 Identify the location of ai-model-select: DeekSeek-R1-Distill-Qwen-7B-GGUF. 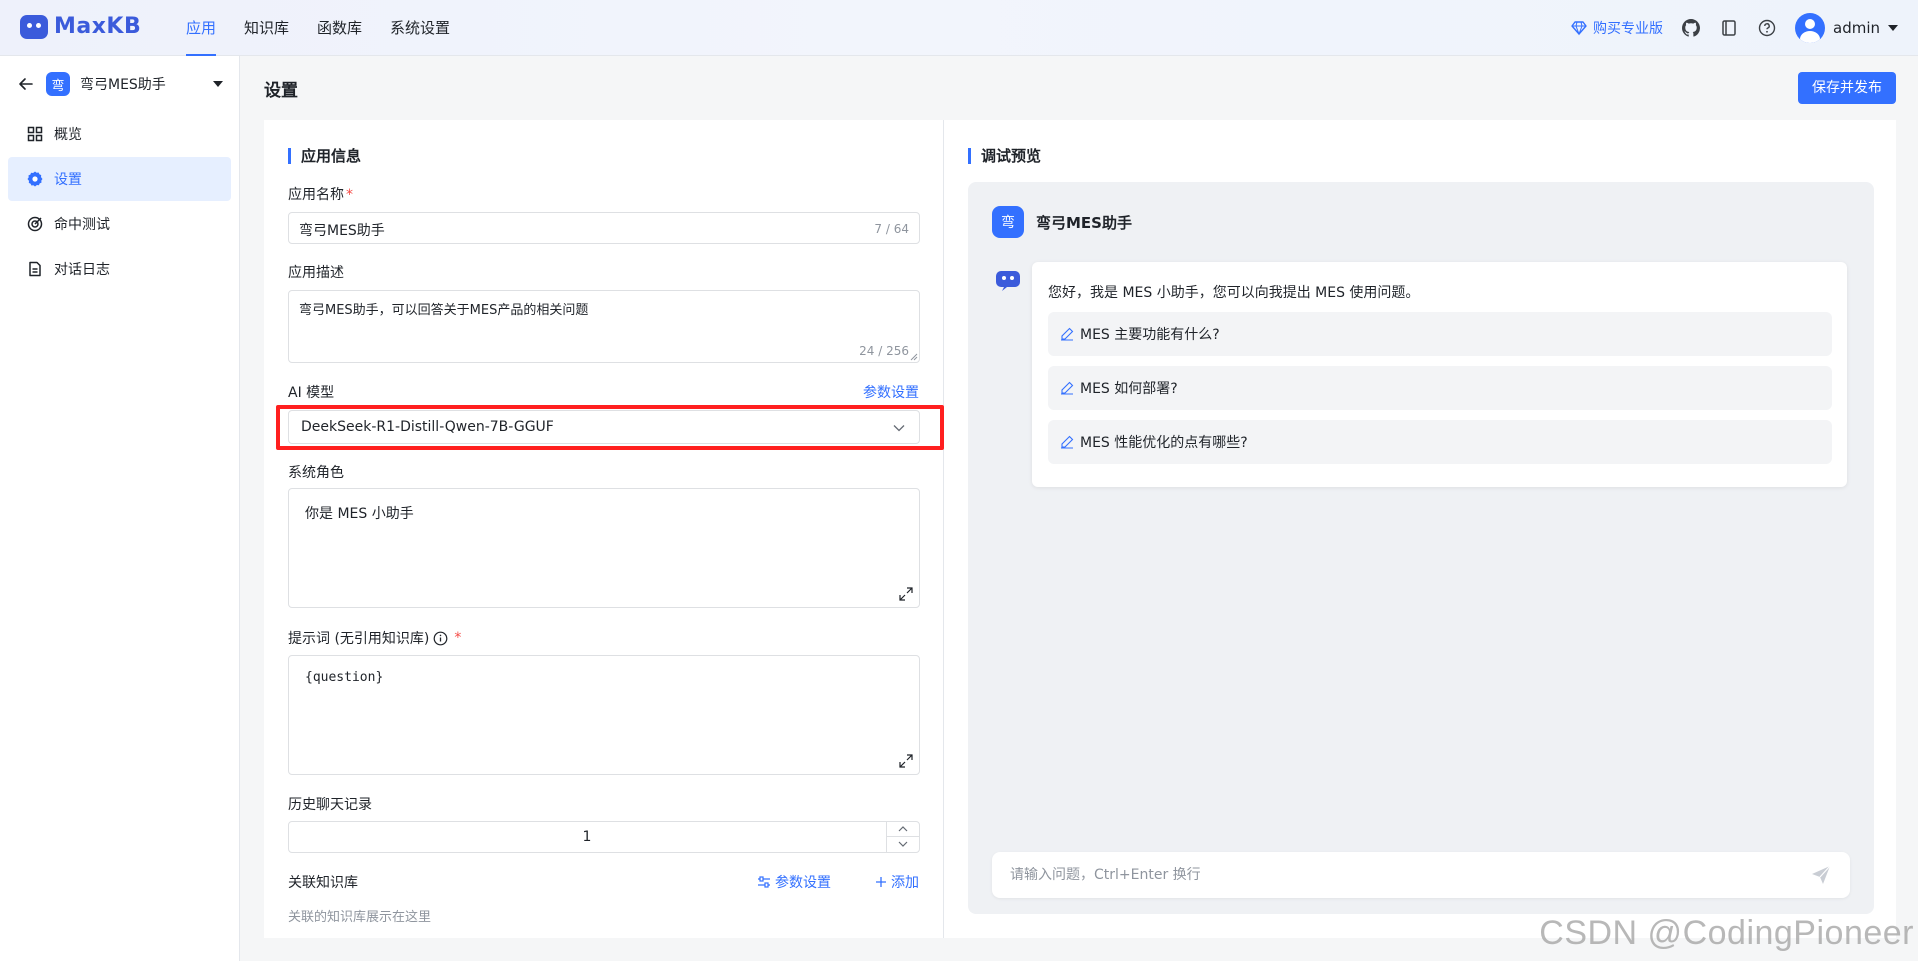
(604, 427).